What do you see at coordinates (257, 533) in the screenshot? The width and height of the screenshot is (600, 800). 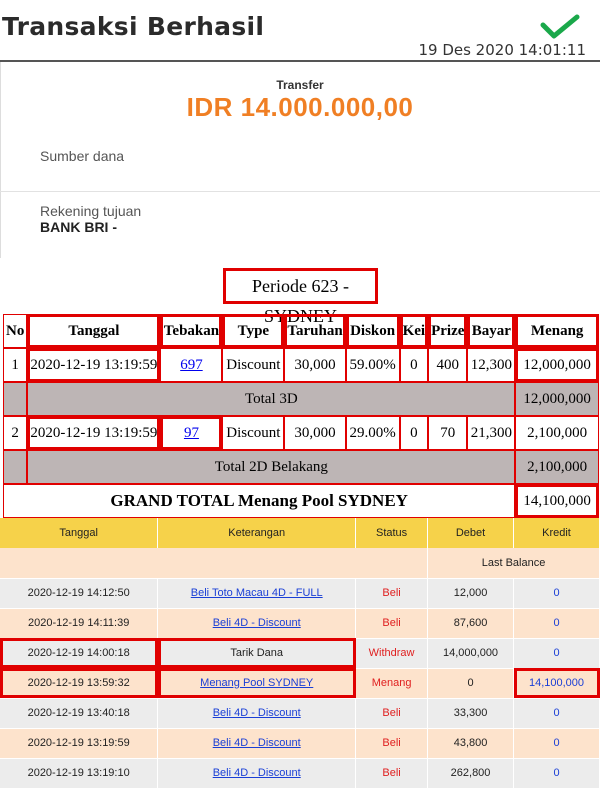 I see `col-keterangan: Keterangan` at bounding box center [257, 533].